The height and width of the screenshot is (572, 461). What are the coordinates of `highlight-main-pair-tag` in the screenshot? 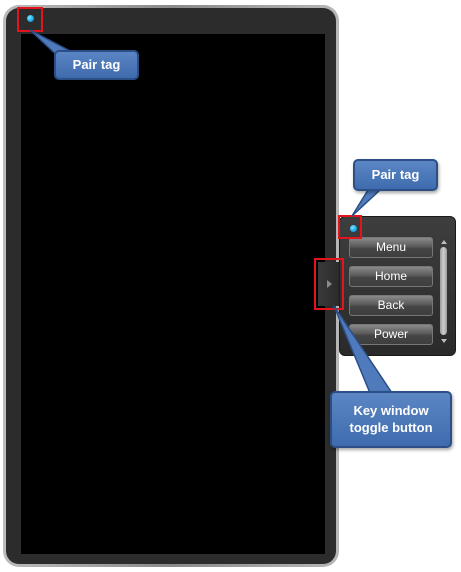 It's located at (30, 19).